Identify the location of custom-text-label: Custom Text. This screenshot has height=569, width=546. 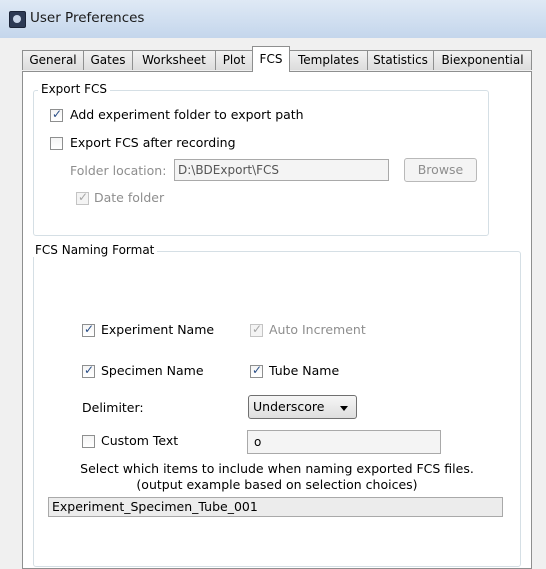
(140, 440).